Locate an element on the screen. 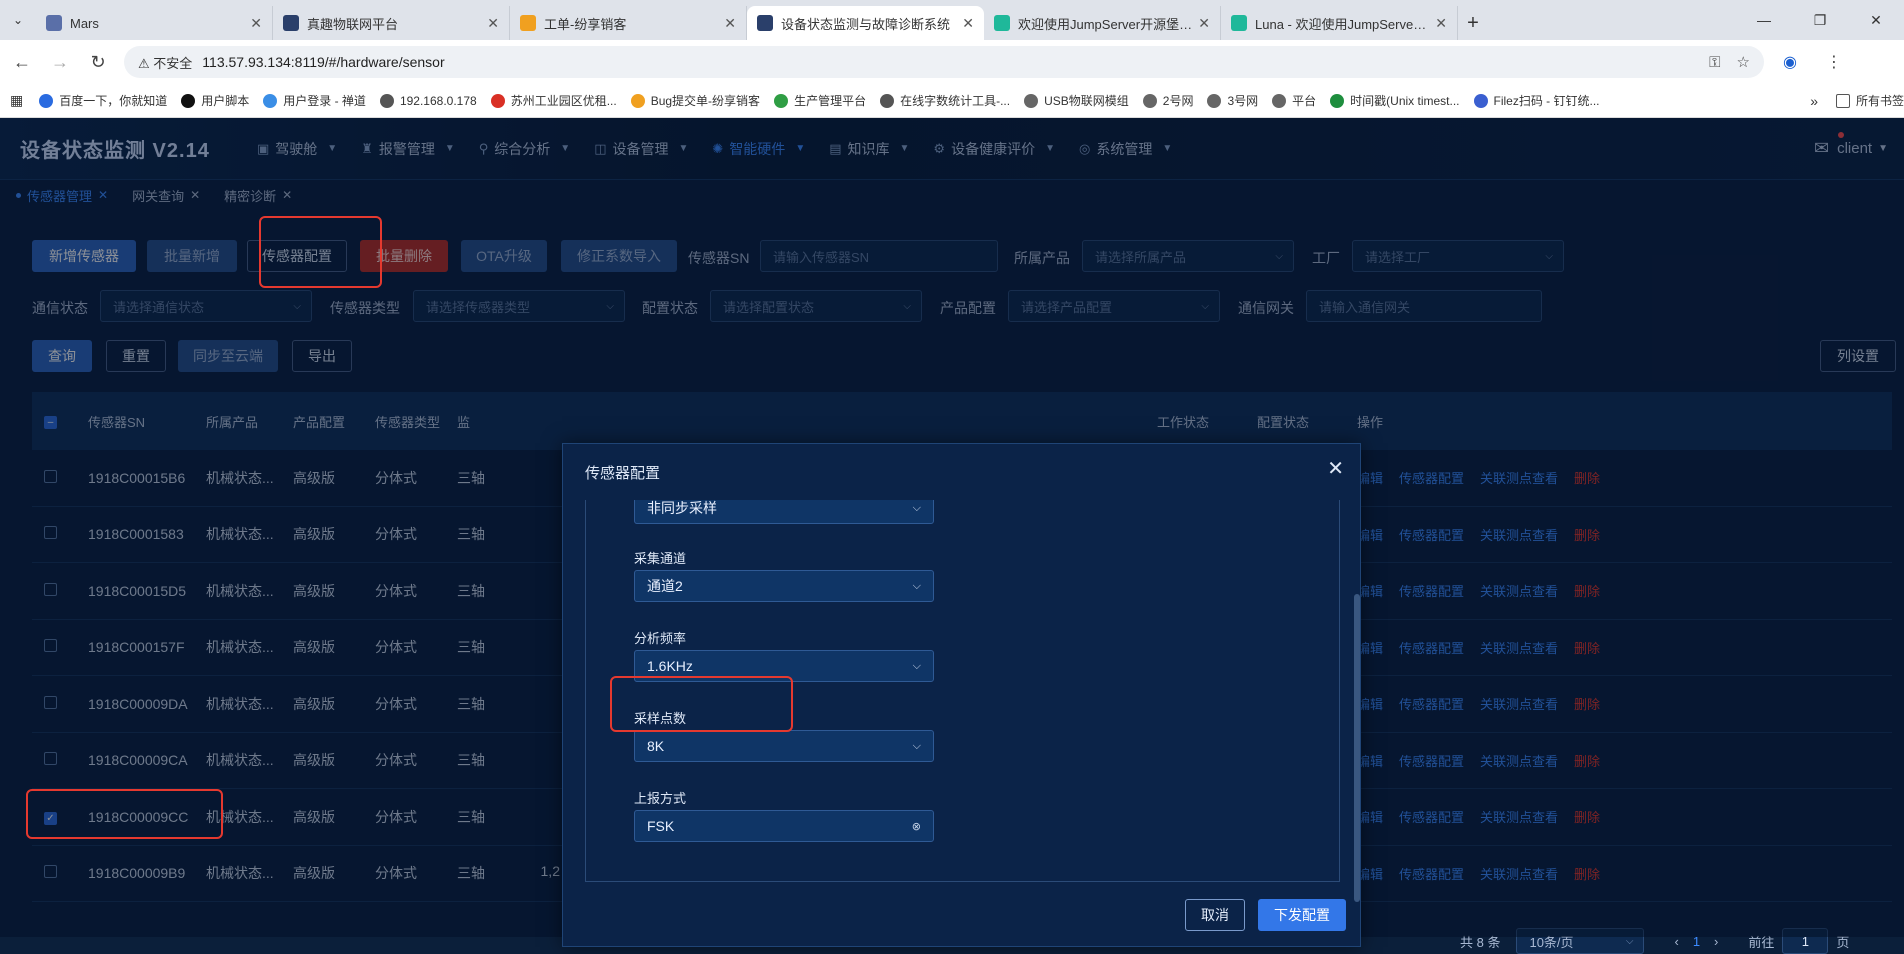  field-select: 通道2 ⌵ is located at coordinates (784, 586).